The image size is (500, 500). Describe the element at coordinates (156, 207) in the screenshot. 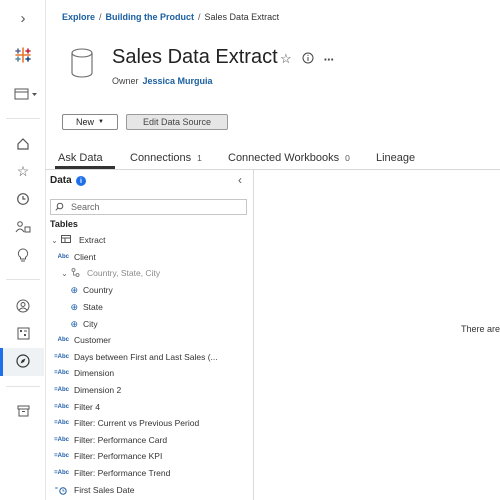

I see `search-input` at that location.